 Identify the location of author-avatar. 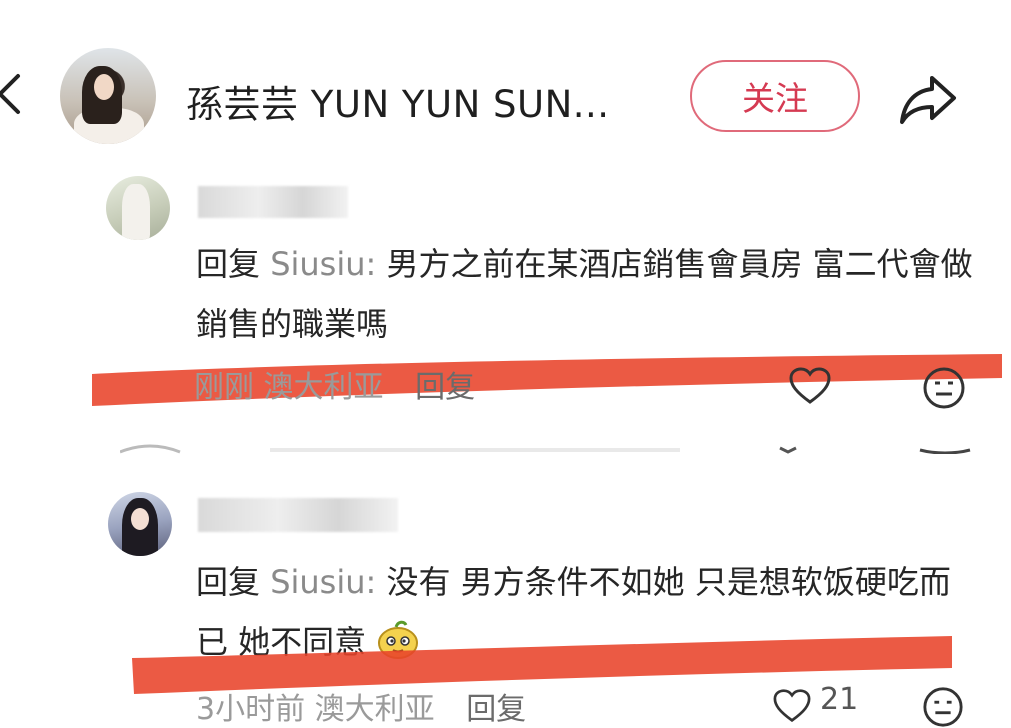
(108, 96).